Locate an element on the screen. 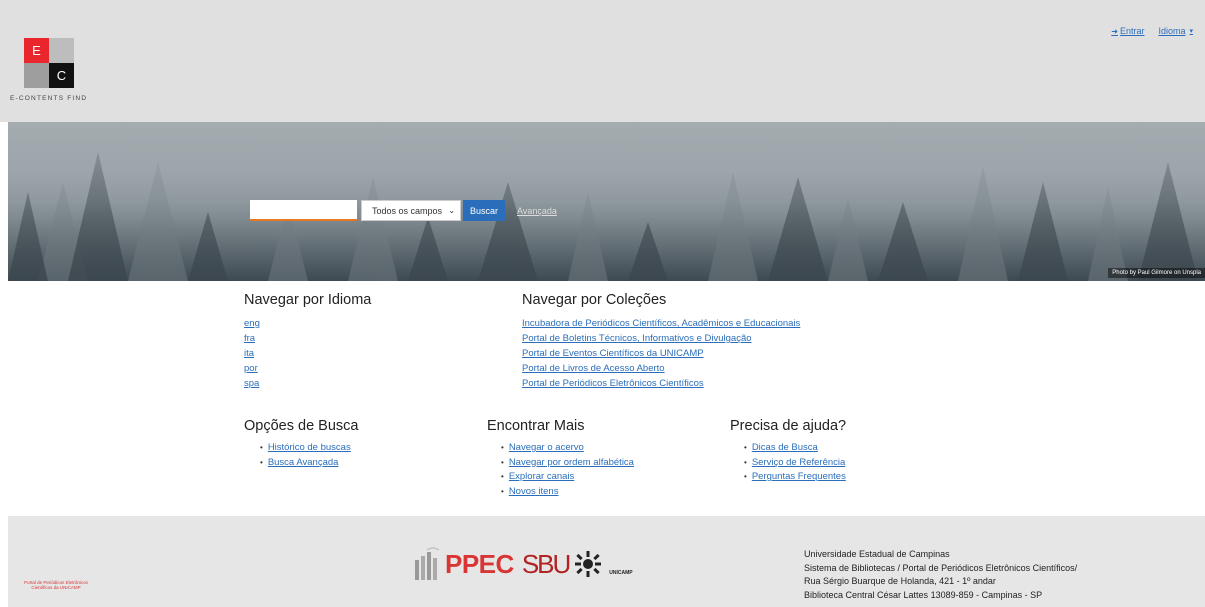 Image resolution: width=1205 pixels, height=607 pixels. search-tips-link: Dicas de Busca is located at coordinates (785, 447).